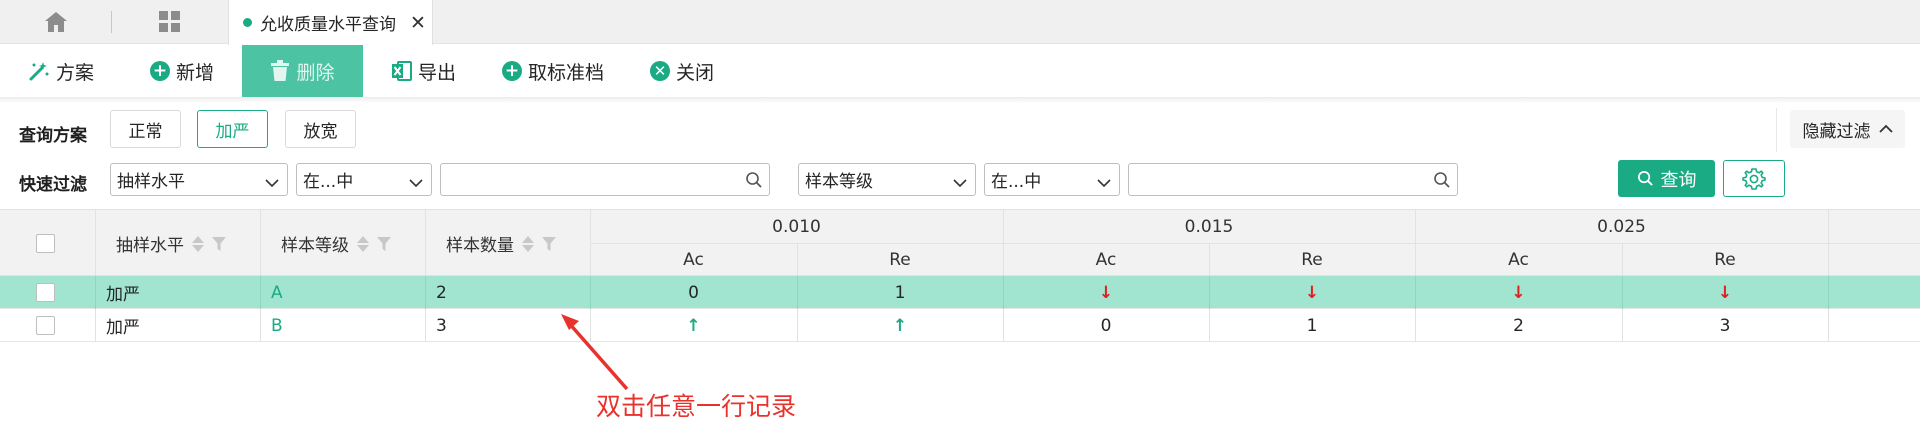  I want to click on col-group-0-010: 0.010, so click(796, 226).